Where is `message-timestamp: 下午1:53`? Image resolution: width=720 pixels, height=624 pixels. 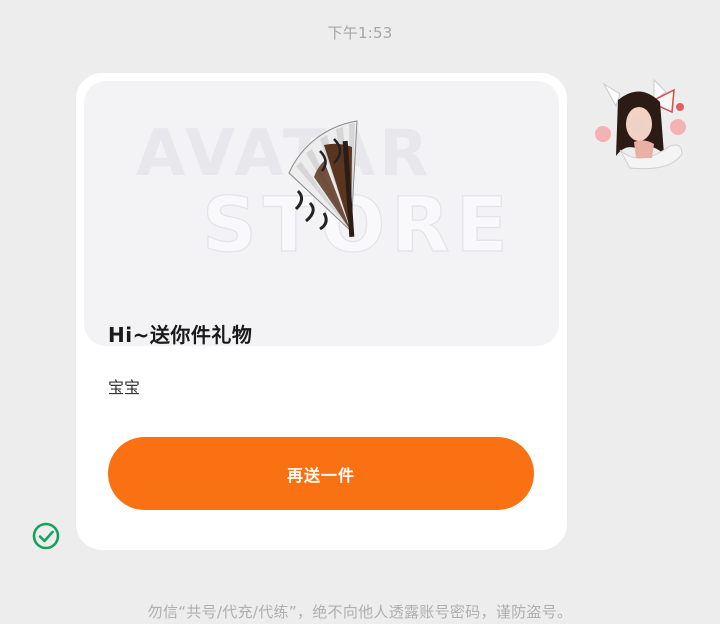 message-timestamp: 下午1:53 is located at coordinates (360, 33).